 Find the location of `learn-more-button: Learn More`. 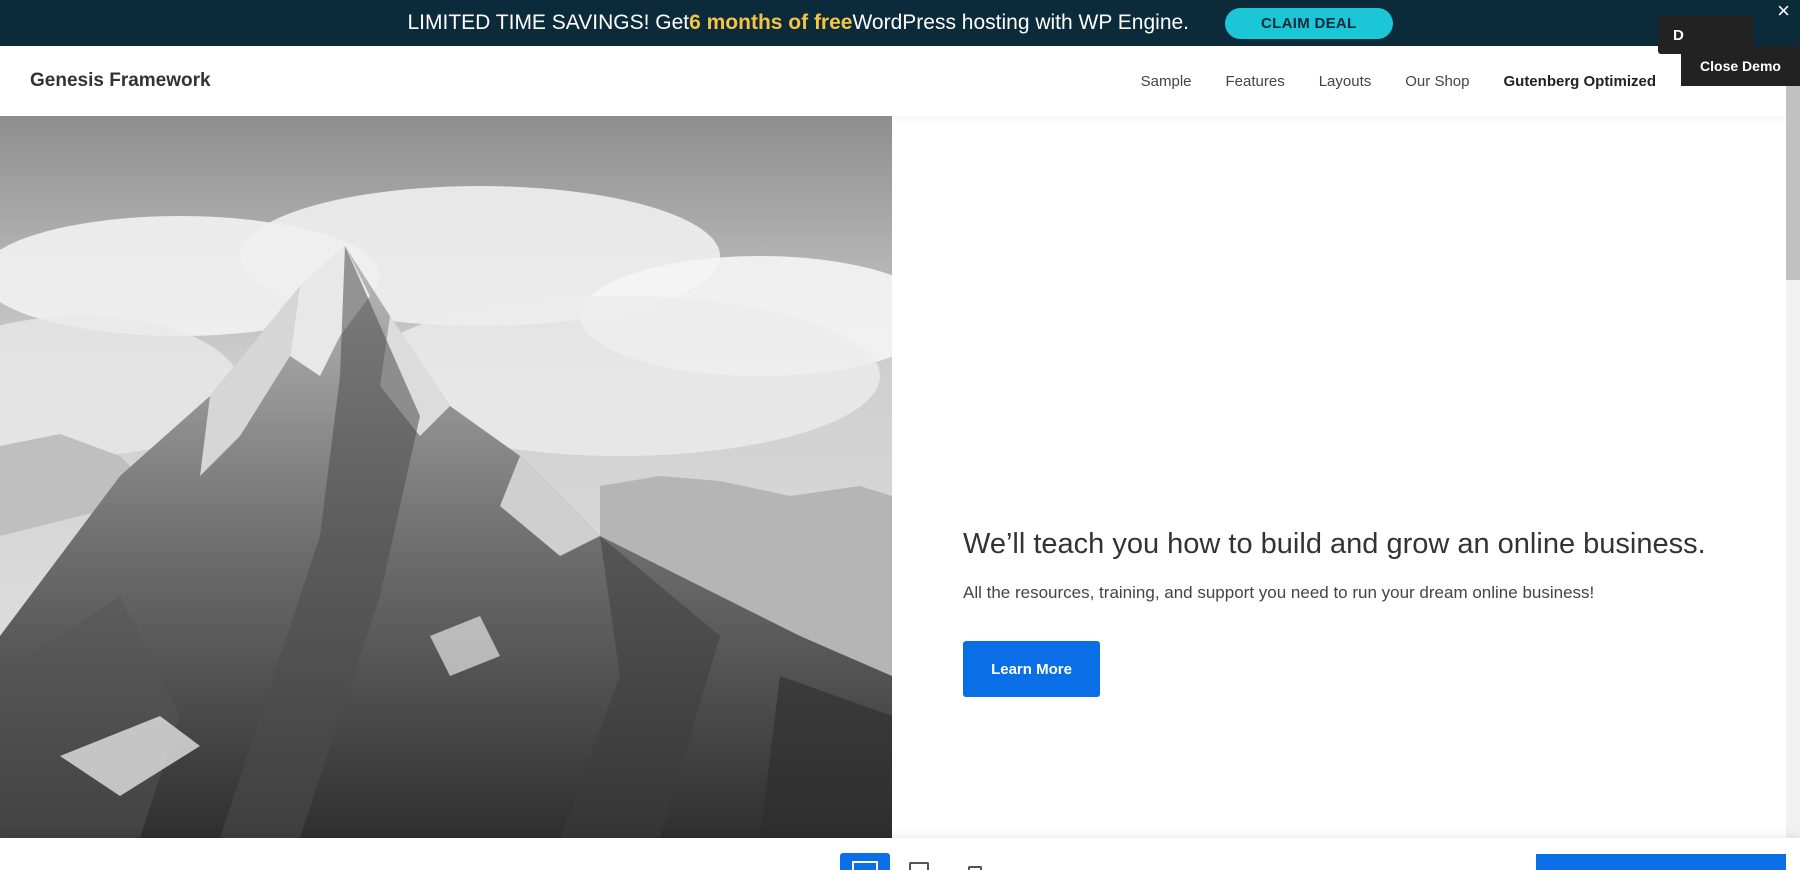

learn-more-button: Learn More is located at coordinates (1031, 669).